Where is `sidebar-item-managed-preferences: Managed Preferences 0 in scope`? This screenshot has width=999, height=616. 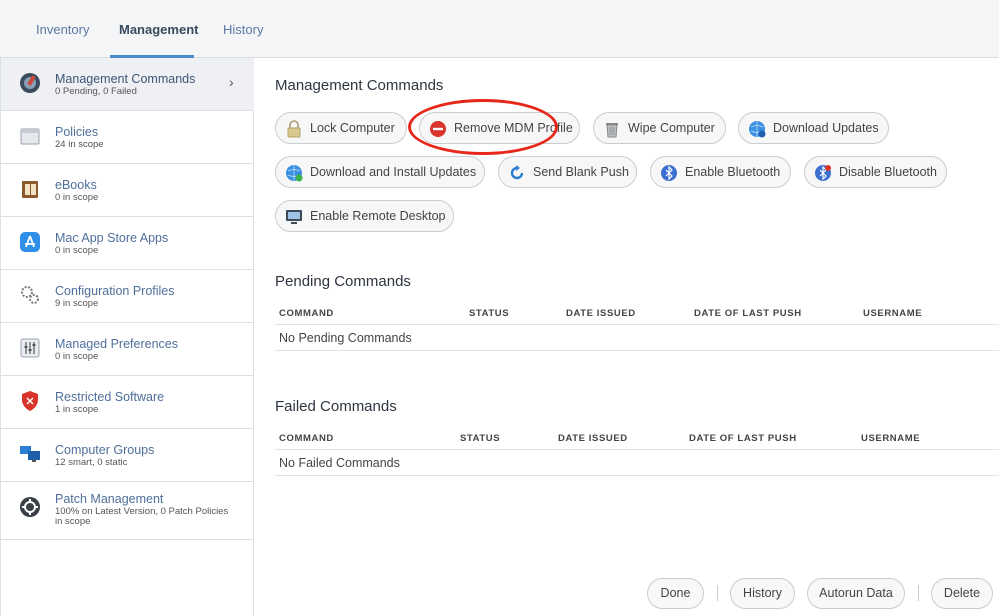 sidebar-item-managed-preferences: Managed Preferences 0 in scope is located at coordinates (127, 349).